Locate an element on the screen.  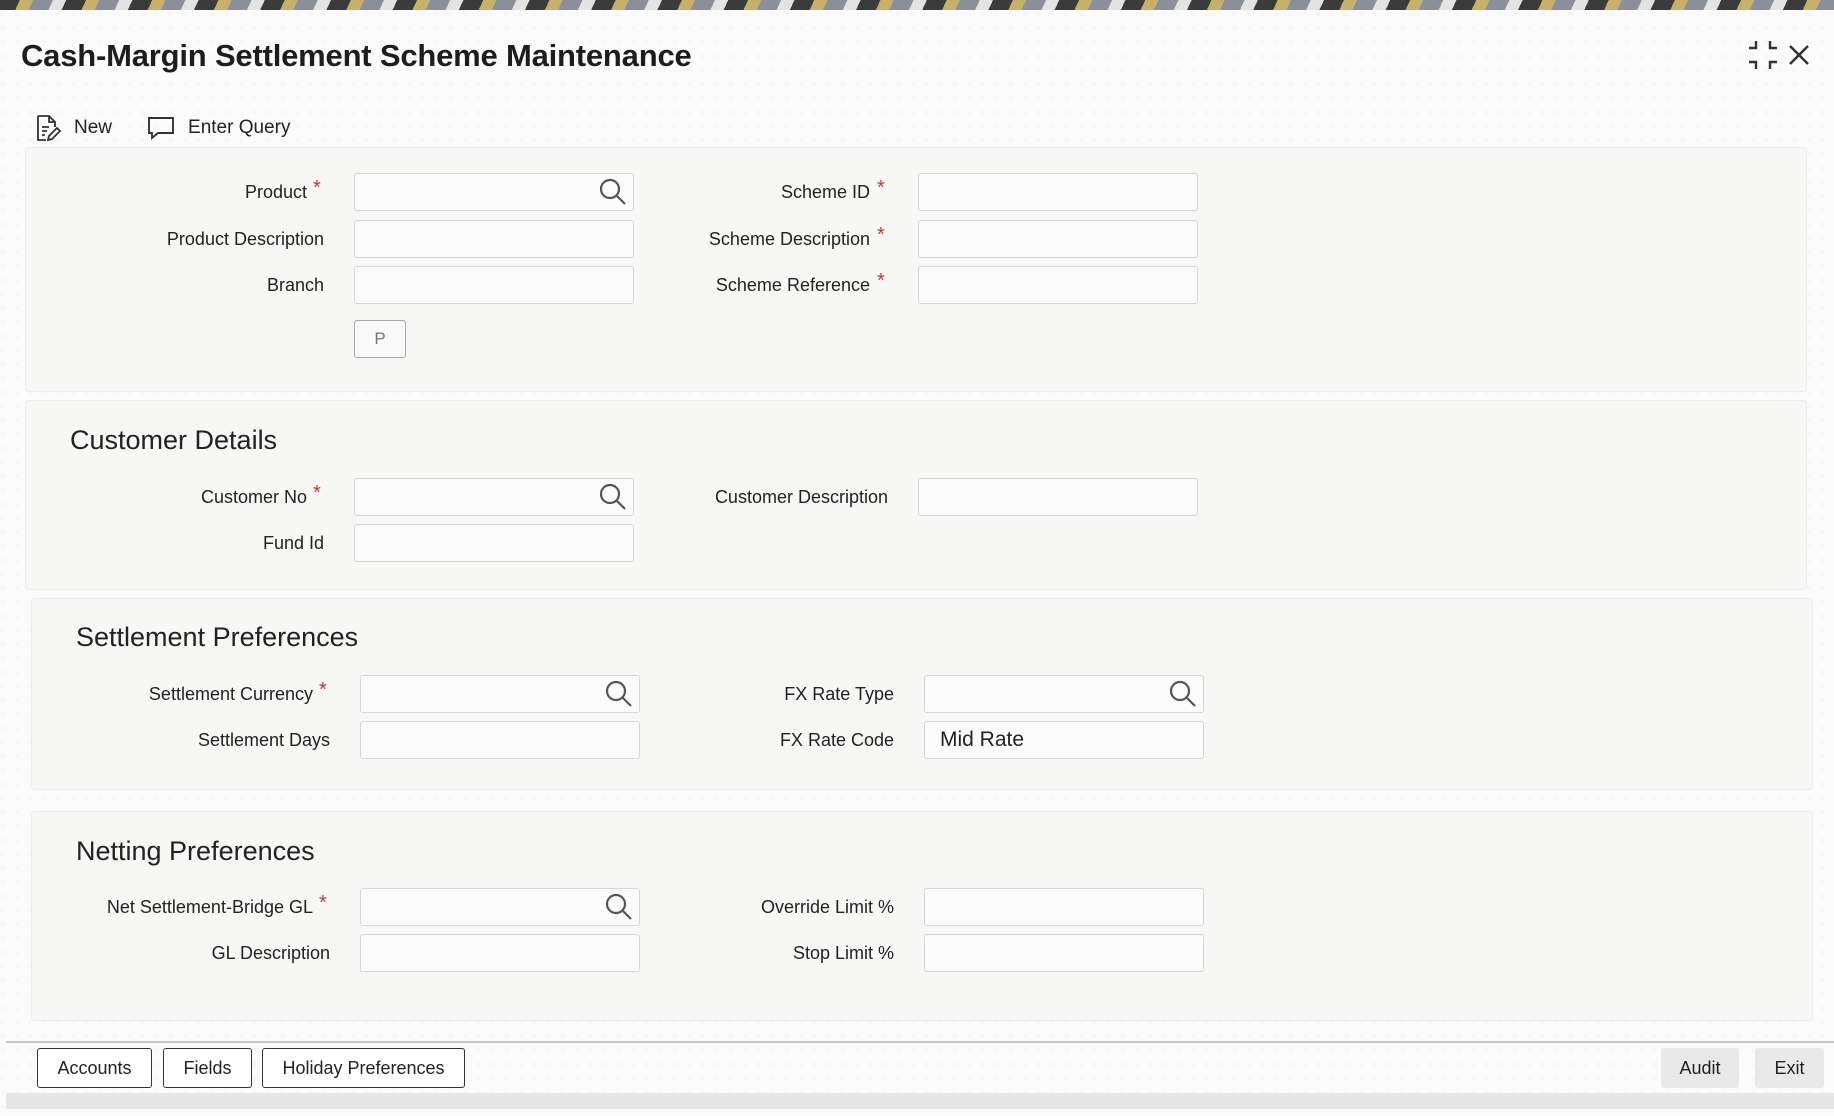
close-icon is located at coordinates (1799, 55).